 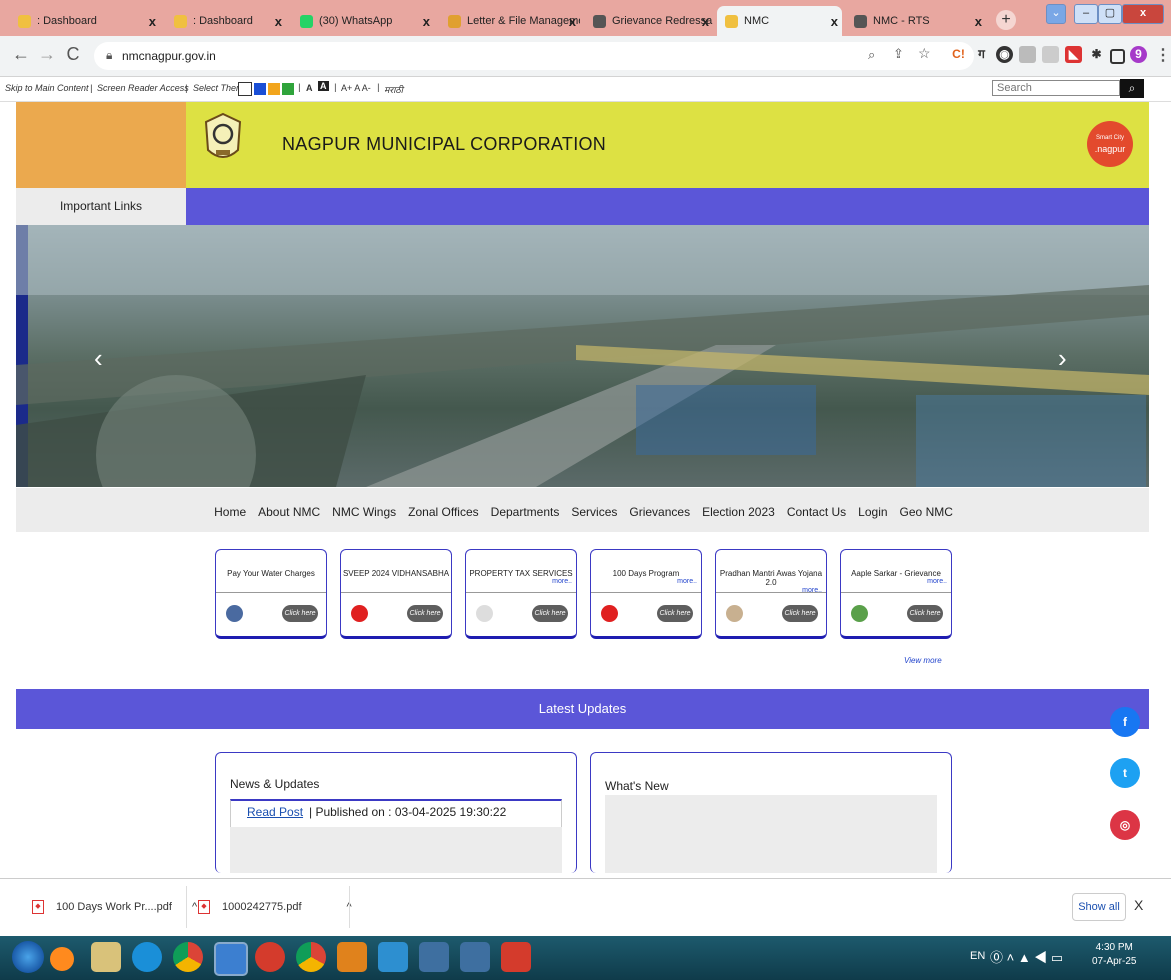 I want to click on view-more-link: View more, so click(x=923, y=660).